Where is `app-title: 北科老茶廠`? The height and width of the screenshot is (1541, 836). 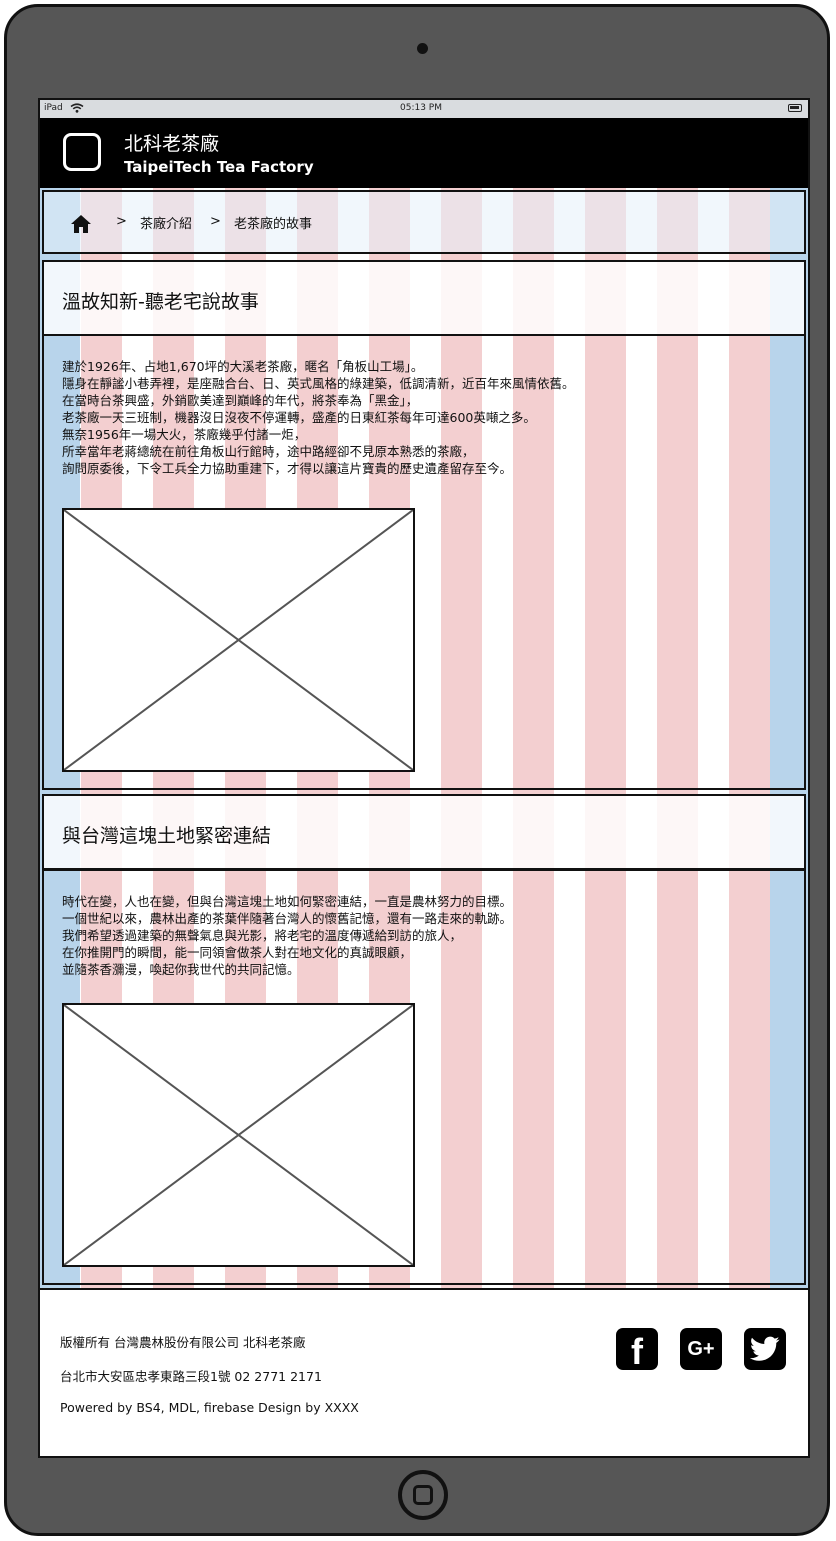
app-title: 北科老茶廠 is located at coordinates (172, 144).